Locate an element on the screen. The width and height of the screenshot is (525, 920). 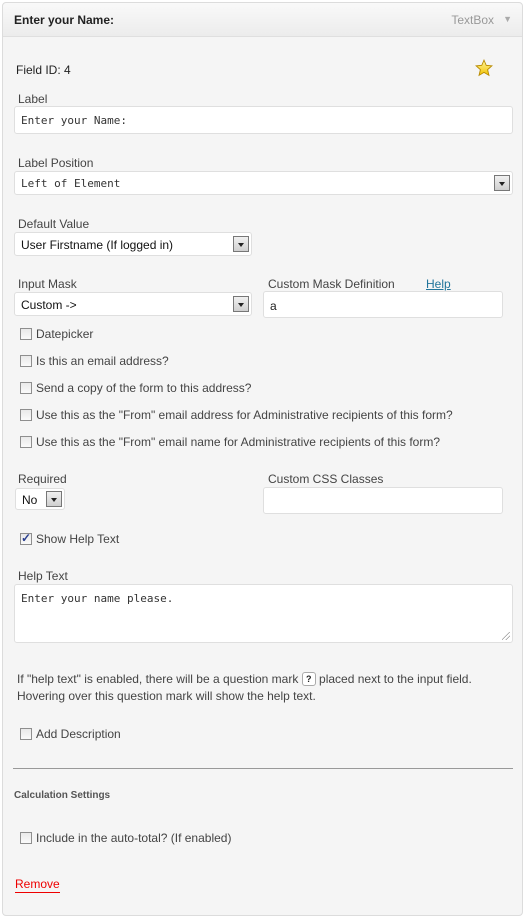
default-value-value: User Firstname (If logged in) is located at coordinates (97, 245).